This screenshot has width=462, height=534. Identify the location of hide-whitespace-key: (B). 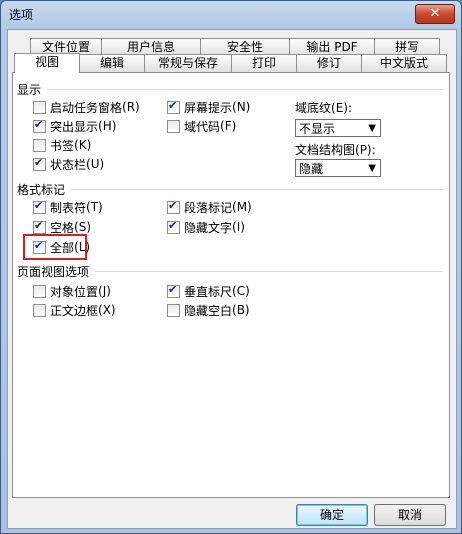
(241, 310).